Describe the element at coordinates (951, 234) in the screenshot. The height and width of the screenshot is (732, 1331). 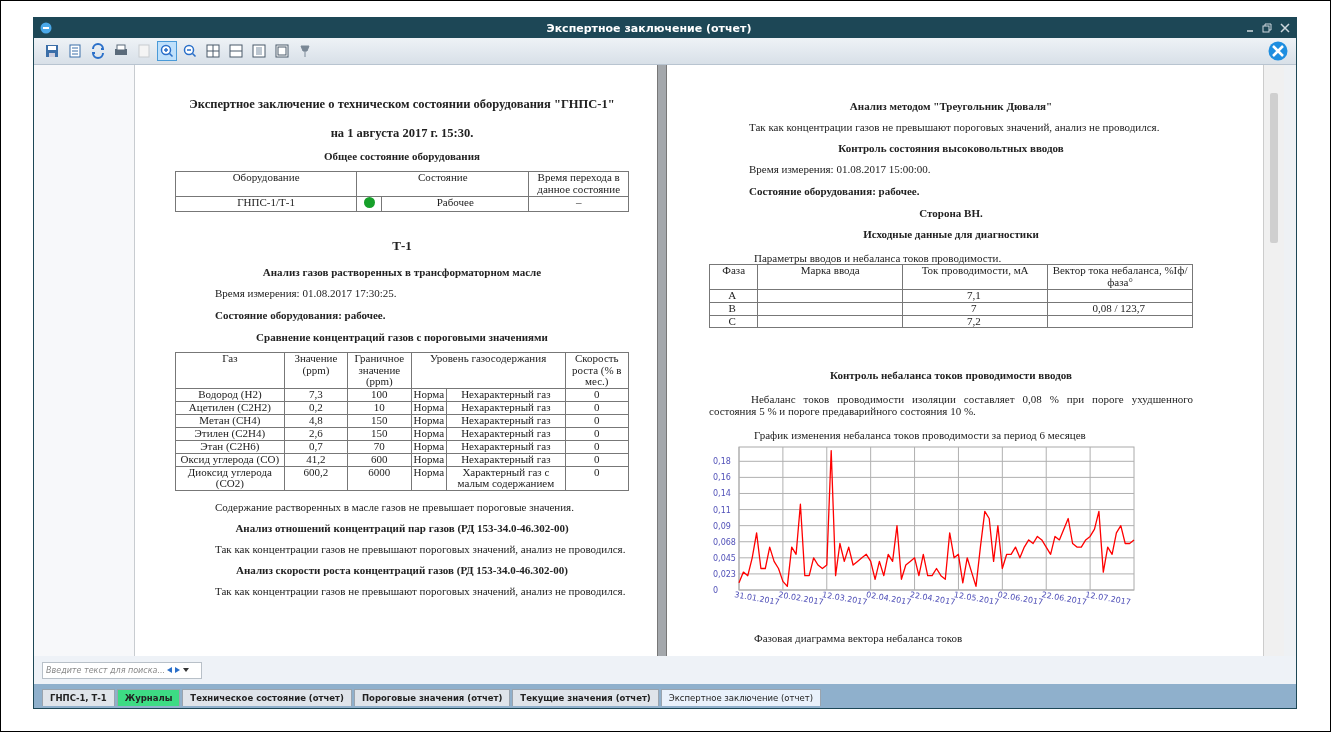
I see `section-heading: Исходные данные для диагностики` at that location.